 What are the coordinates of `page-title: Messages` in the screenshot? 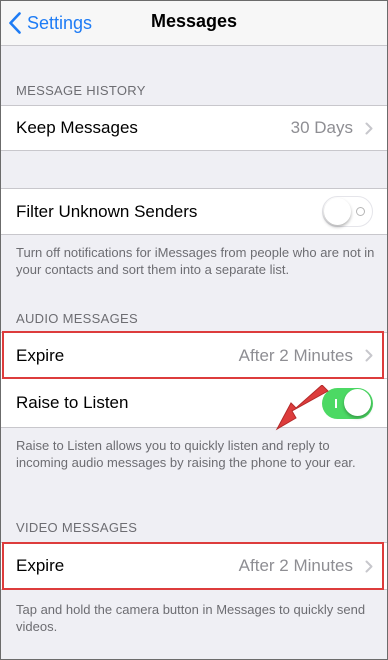 It's located at (194, 21).